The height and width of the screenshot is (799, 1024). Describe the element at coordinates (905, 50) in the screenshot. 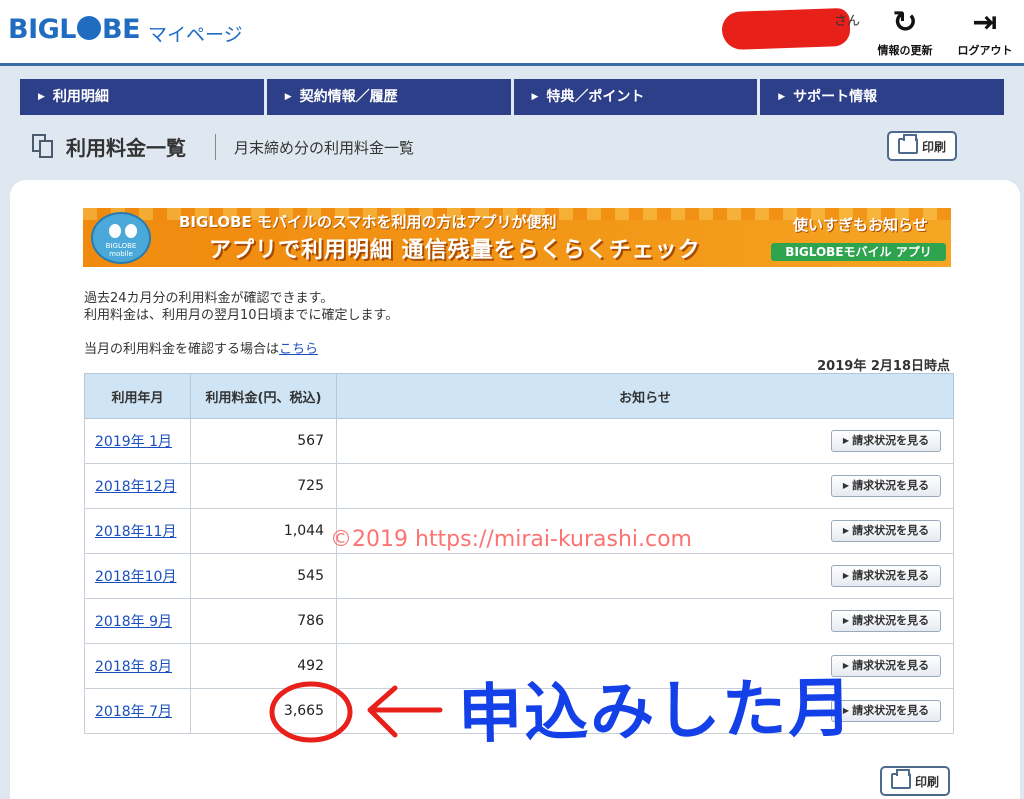

I see `refresh-label: 情報の更新` at that location.